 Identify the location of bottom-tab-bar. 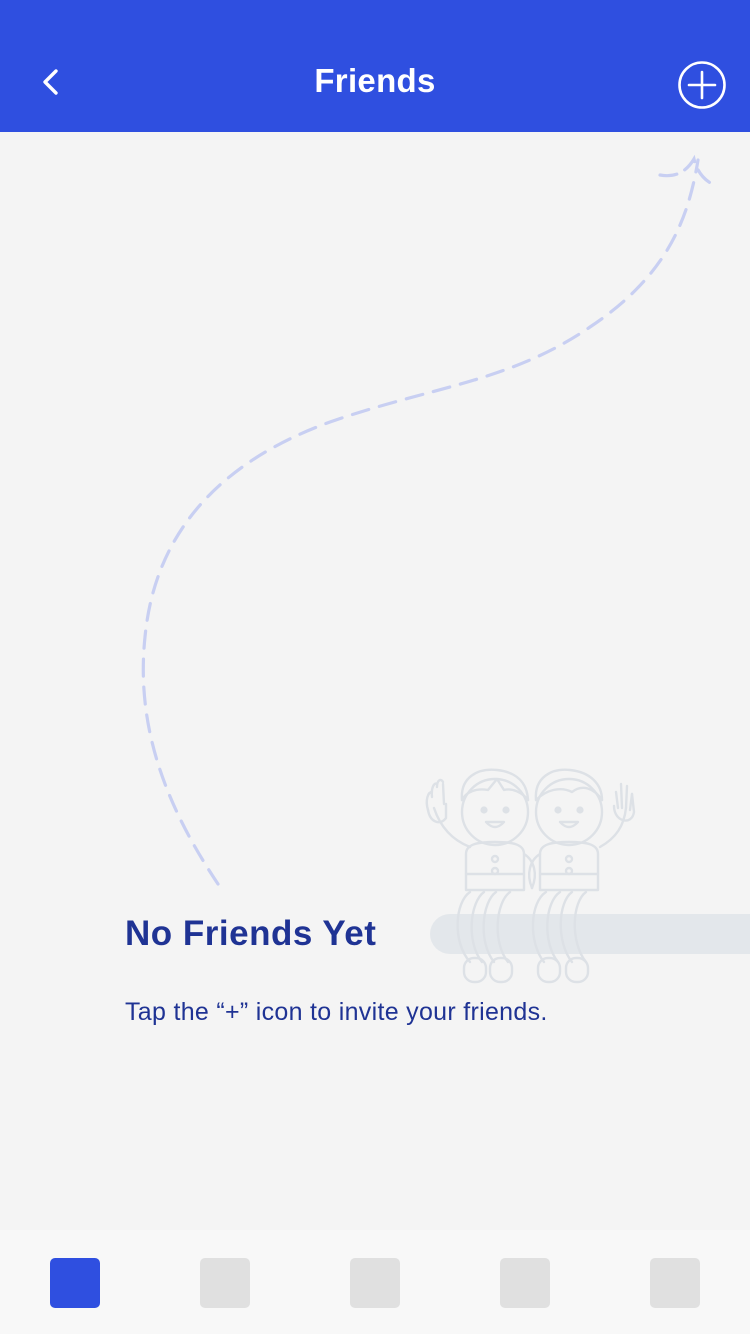
(375, 1282).